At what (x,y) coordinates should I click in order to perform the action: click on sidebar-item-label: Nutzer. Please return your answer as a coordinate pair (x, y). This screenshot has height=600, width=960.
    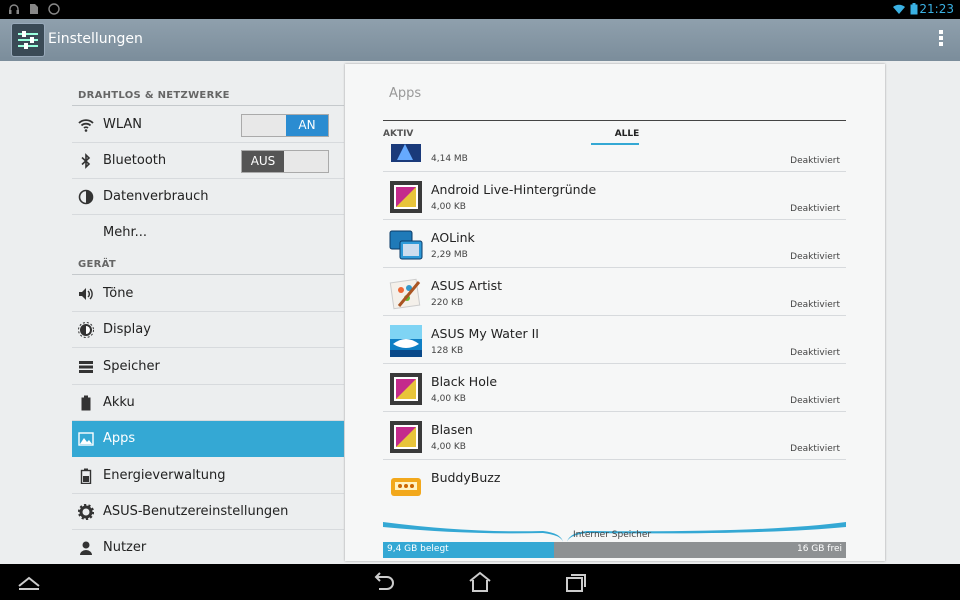
    Looking at the image, I should click on (125, 547).